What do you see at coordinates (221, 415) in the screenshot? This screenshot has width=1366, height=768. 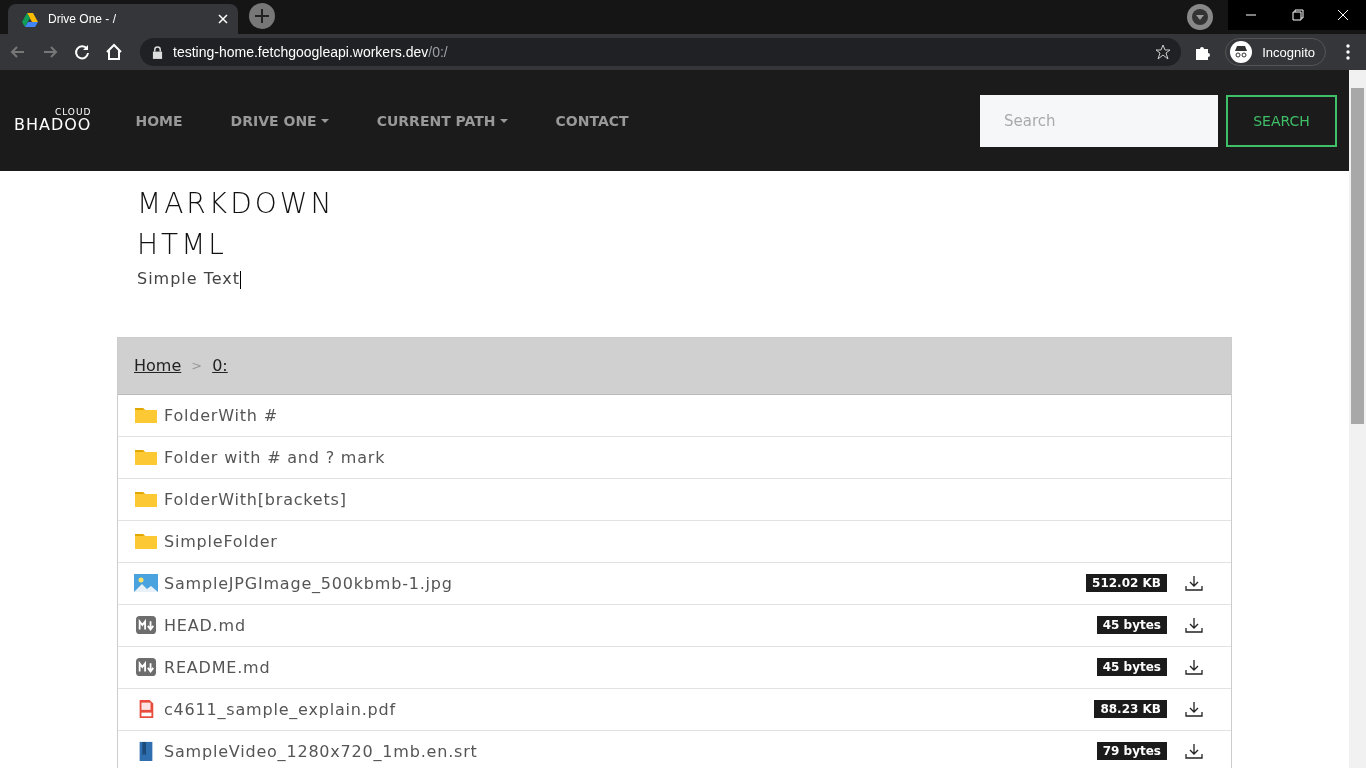 I see `file-name: FolderWith #` at bounding box center [221, 415].